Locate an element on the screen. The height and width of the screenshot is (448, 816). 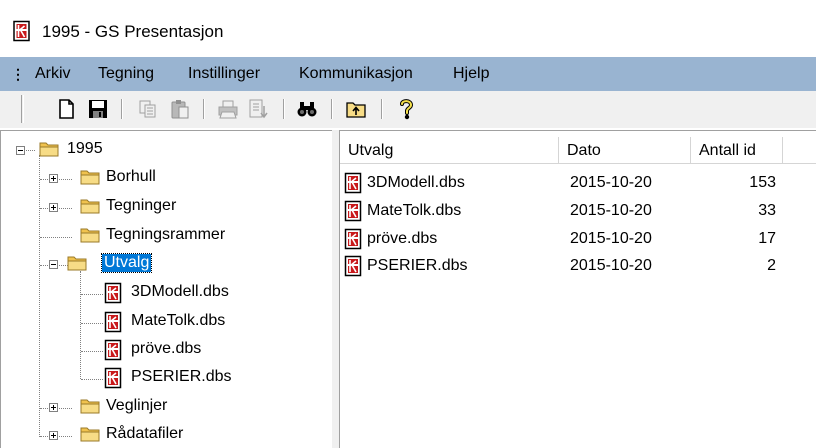
tree-node-label: 3DModell.dbs is located at coordinates (180, 291).